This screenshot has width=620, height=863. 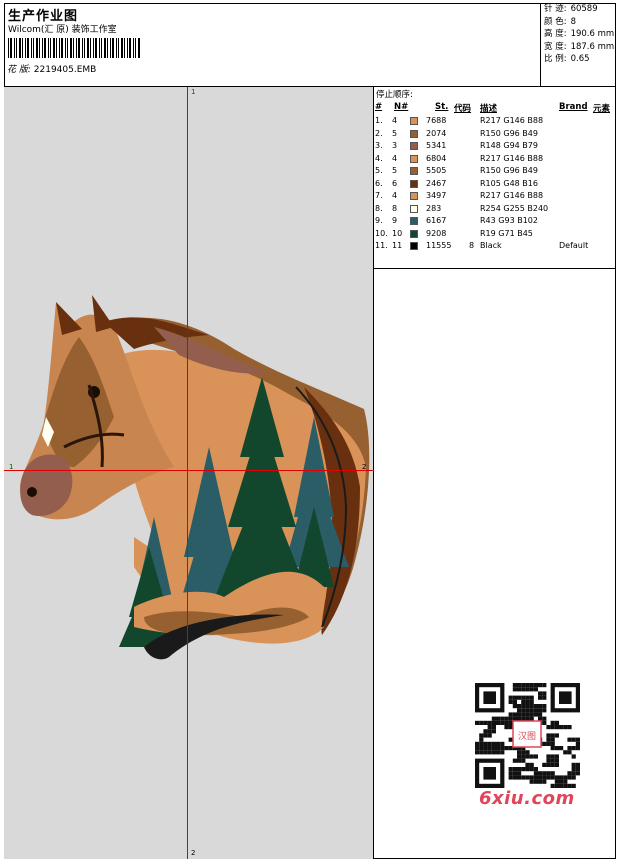 What do you see at coordinates (555, 9) in the screenshot?
I see `info-label: 针 迹:` at bounding box center [555, 9].